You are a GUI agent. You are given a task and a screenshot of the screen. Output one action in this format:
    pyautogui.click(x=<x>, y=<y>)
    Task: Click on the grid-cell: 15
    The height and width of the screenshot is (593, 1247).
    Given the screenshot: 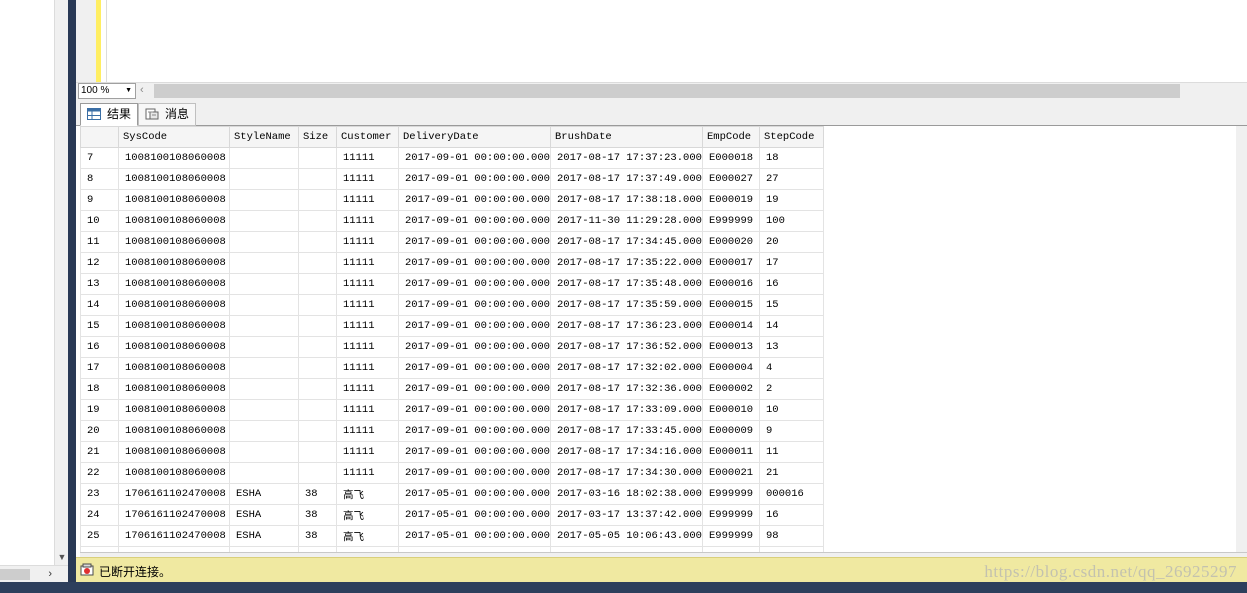 What is the action you would take?
    pyautogui.click(x=791, y=305)
    